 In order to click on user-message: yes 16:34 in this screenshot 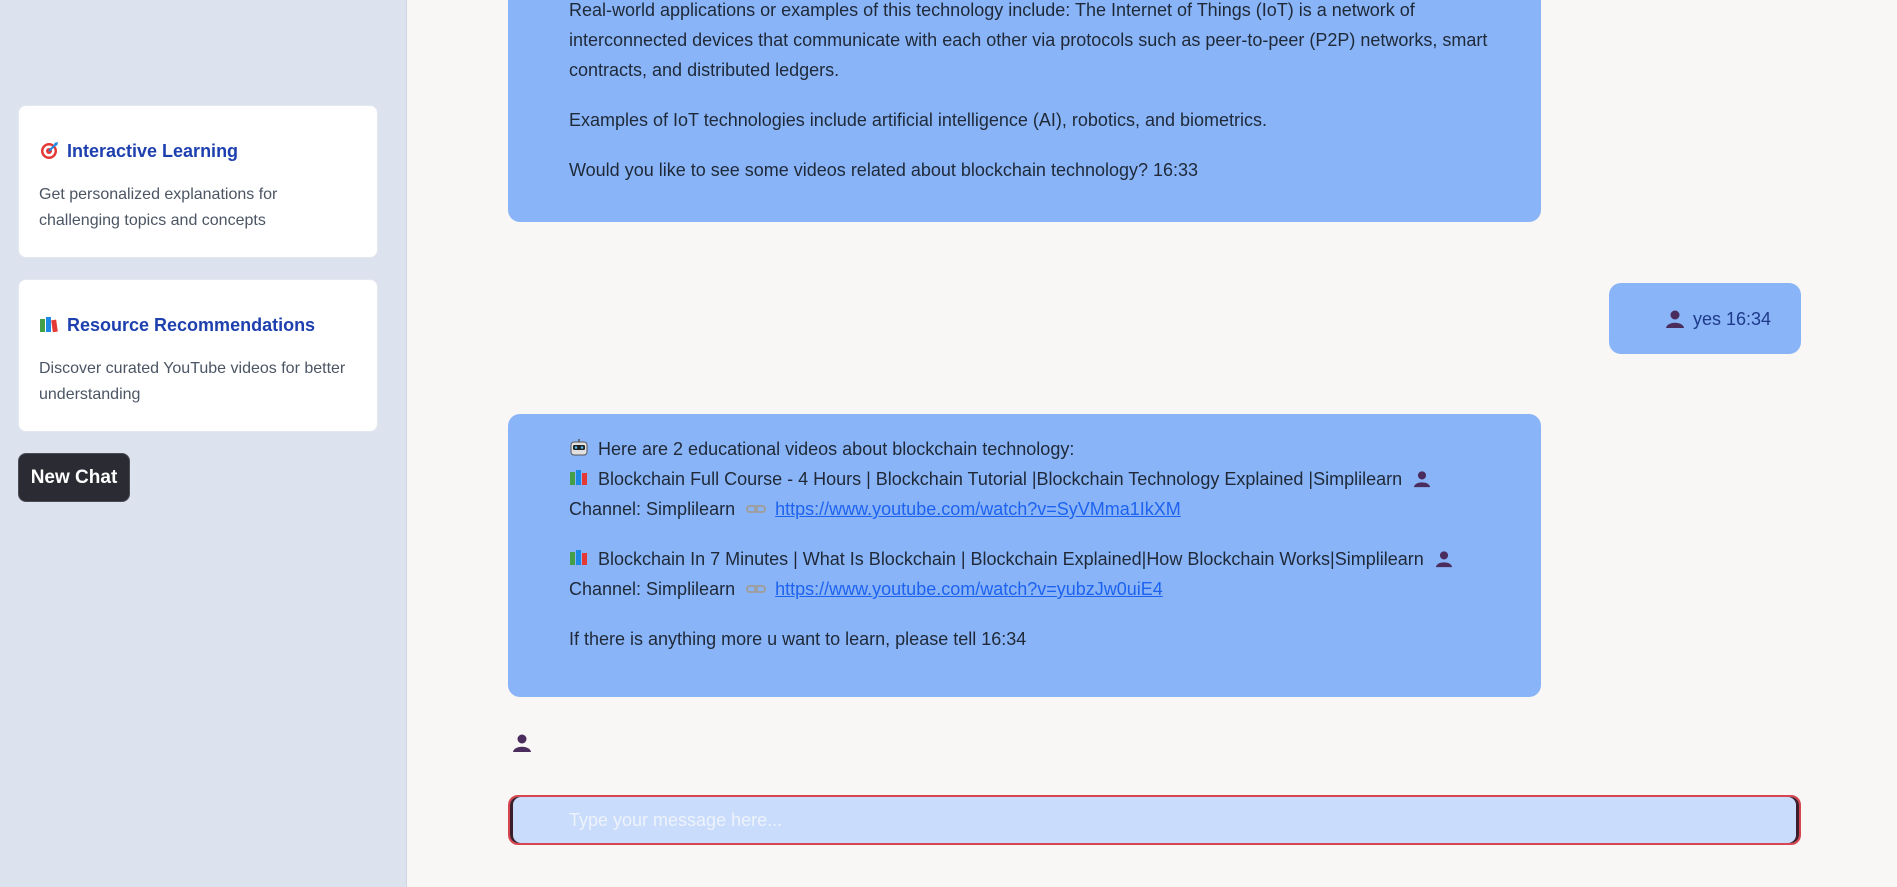, I will do `click(1705, 318)`.